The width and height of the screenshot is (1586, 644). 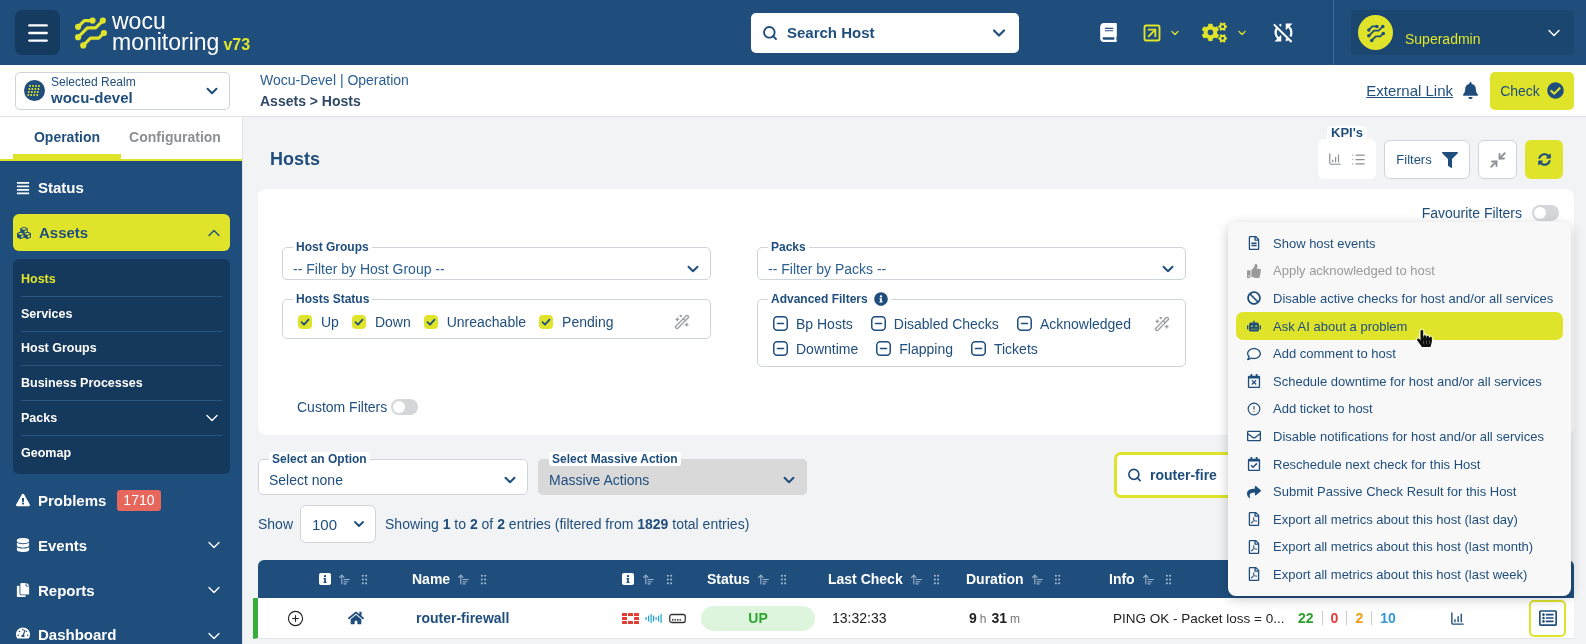 What do you see at coordinates (1544, 159) in the screenshot?
I see `refresh-button` at bounding box center [1544, 159].